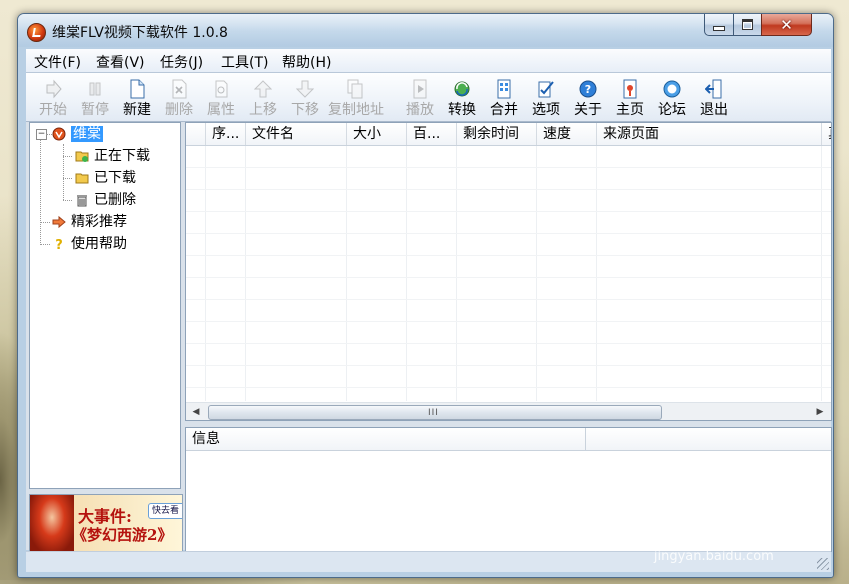 The image size is (849, 584). What do you see at coordinates (115, 200) in the screenshot?
I see `tree-item-label: 已删除` at bounding box center [115, 200].